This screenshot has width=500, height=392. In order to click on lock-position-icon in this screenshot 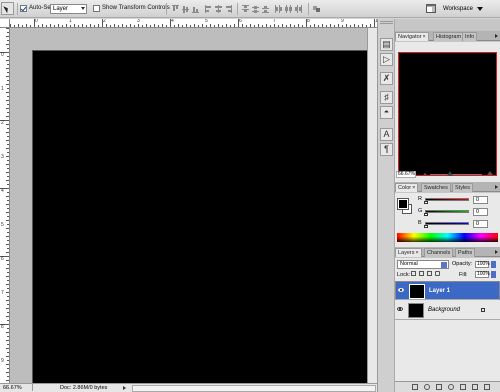, I will do `click(429, 273)`.